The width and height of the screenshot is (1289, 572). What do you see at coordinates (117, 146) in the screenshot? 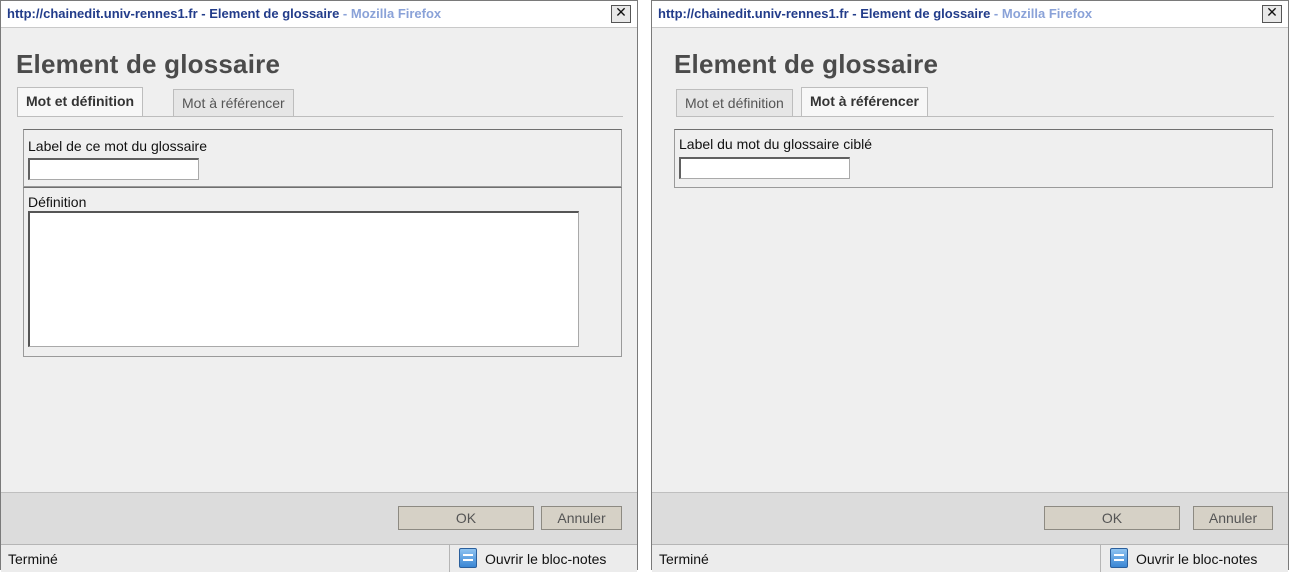
I see `label-field-label: Label de ce mot du glossaire` at bounding box center [117, 146].